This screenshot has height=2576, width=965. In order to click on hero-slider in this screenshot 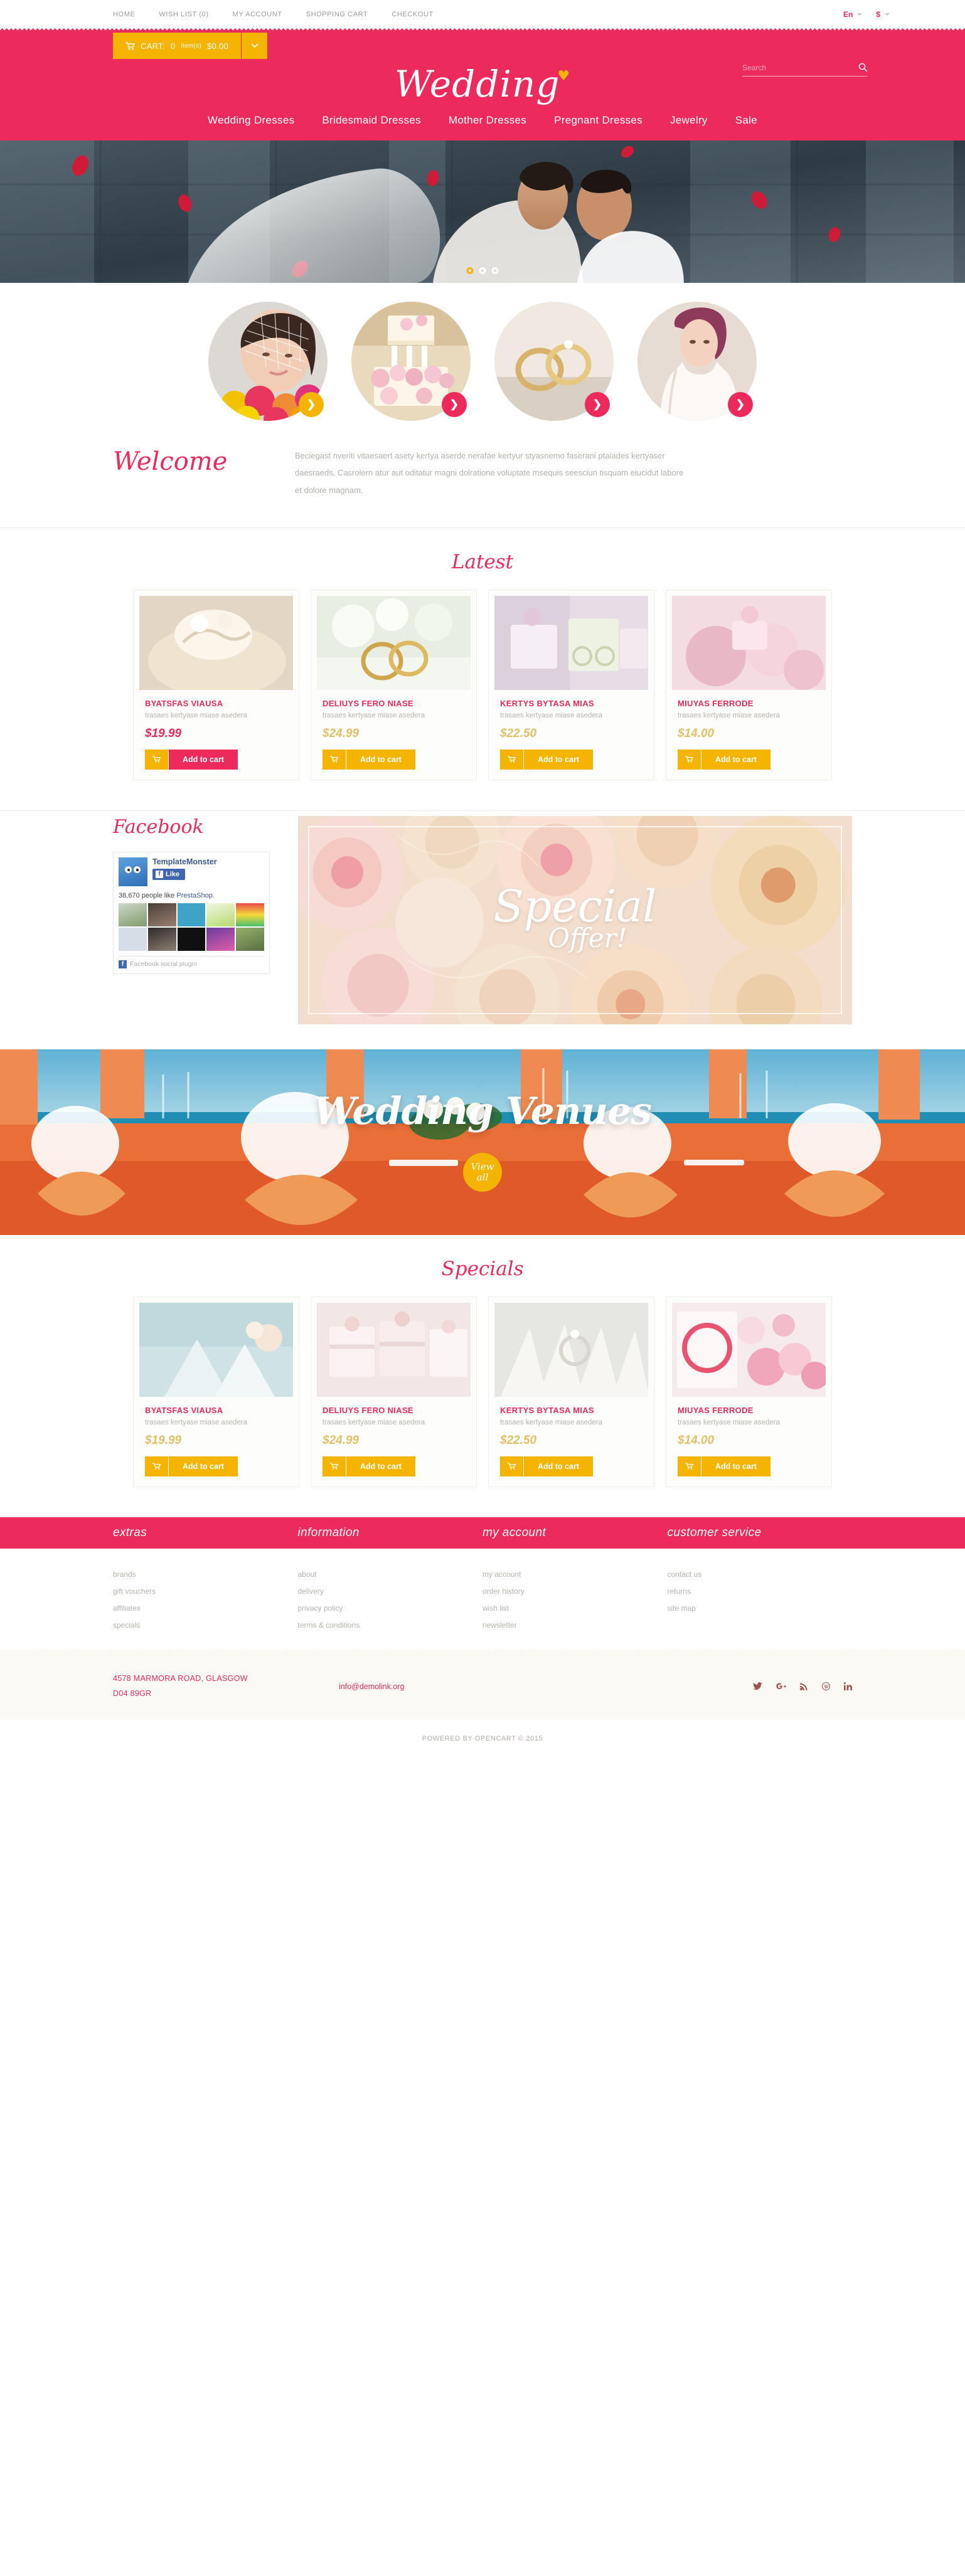, I will do `click(482, 211)`.